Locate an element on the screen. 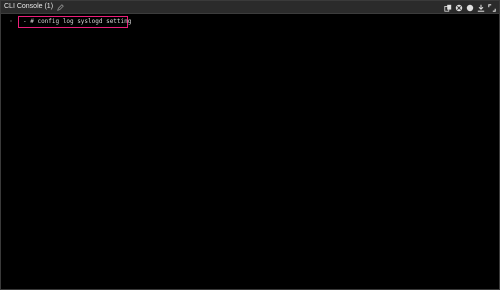 This screenshot has height=290, width=500. prompt: - # is located at coordinates (30, 21).